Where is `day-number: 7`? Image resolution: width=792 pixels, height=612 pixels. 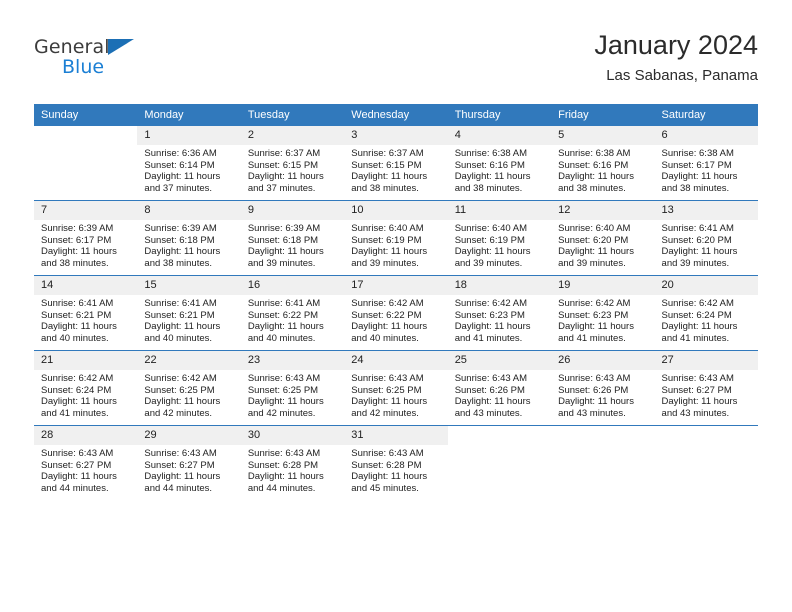
day-number: 7 is located at coordinates (86, 210).